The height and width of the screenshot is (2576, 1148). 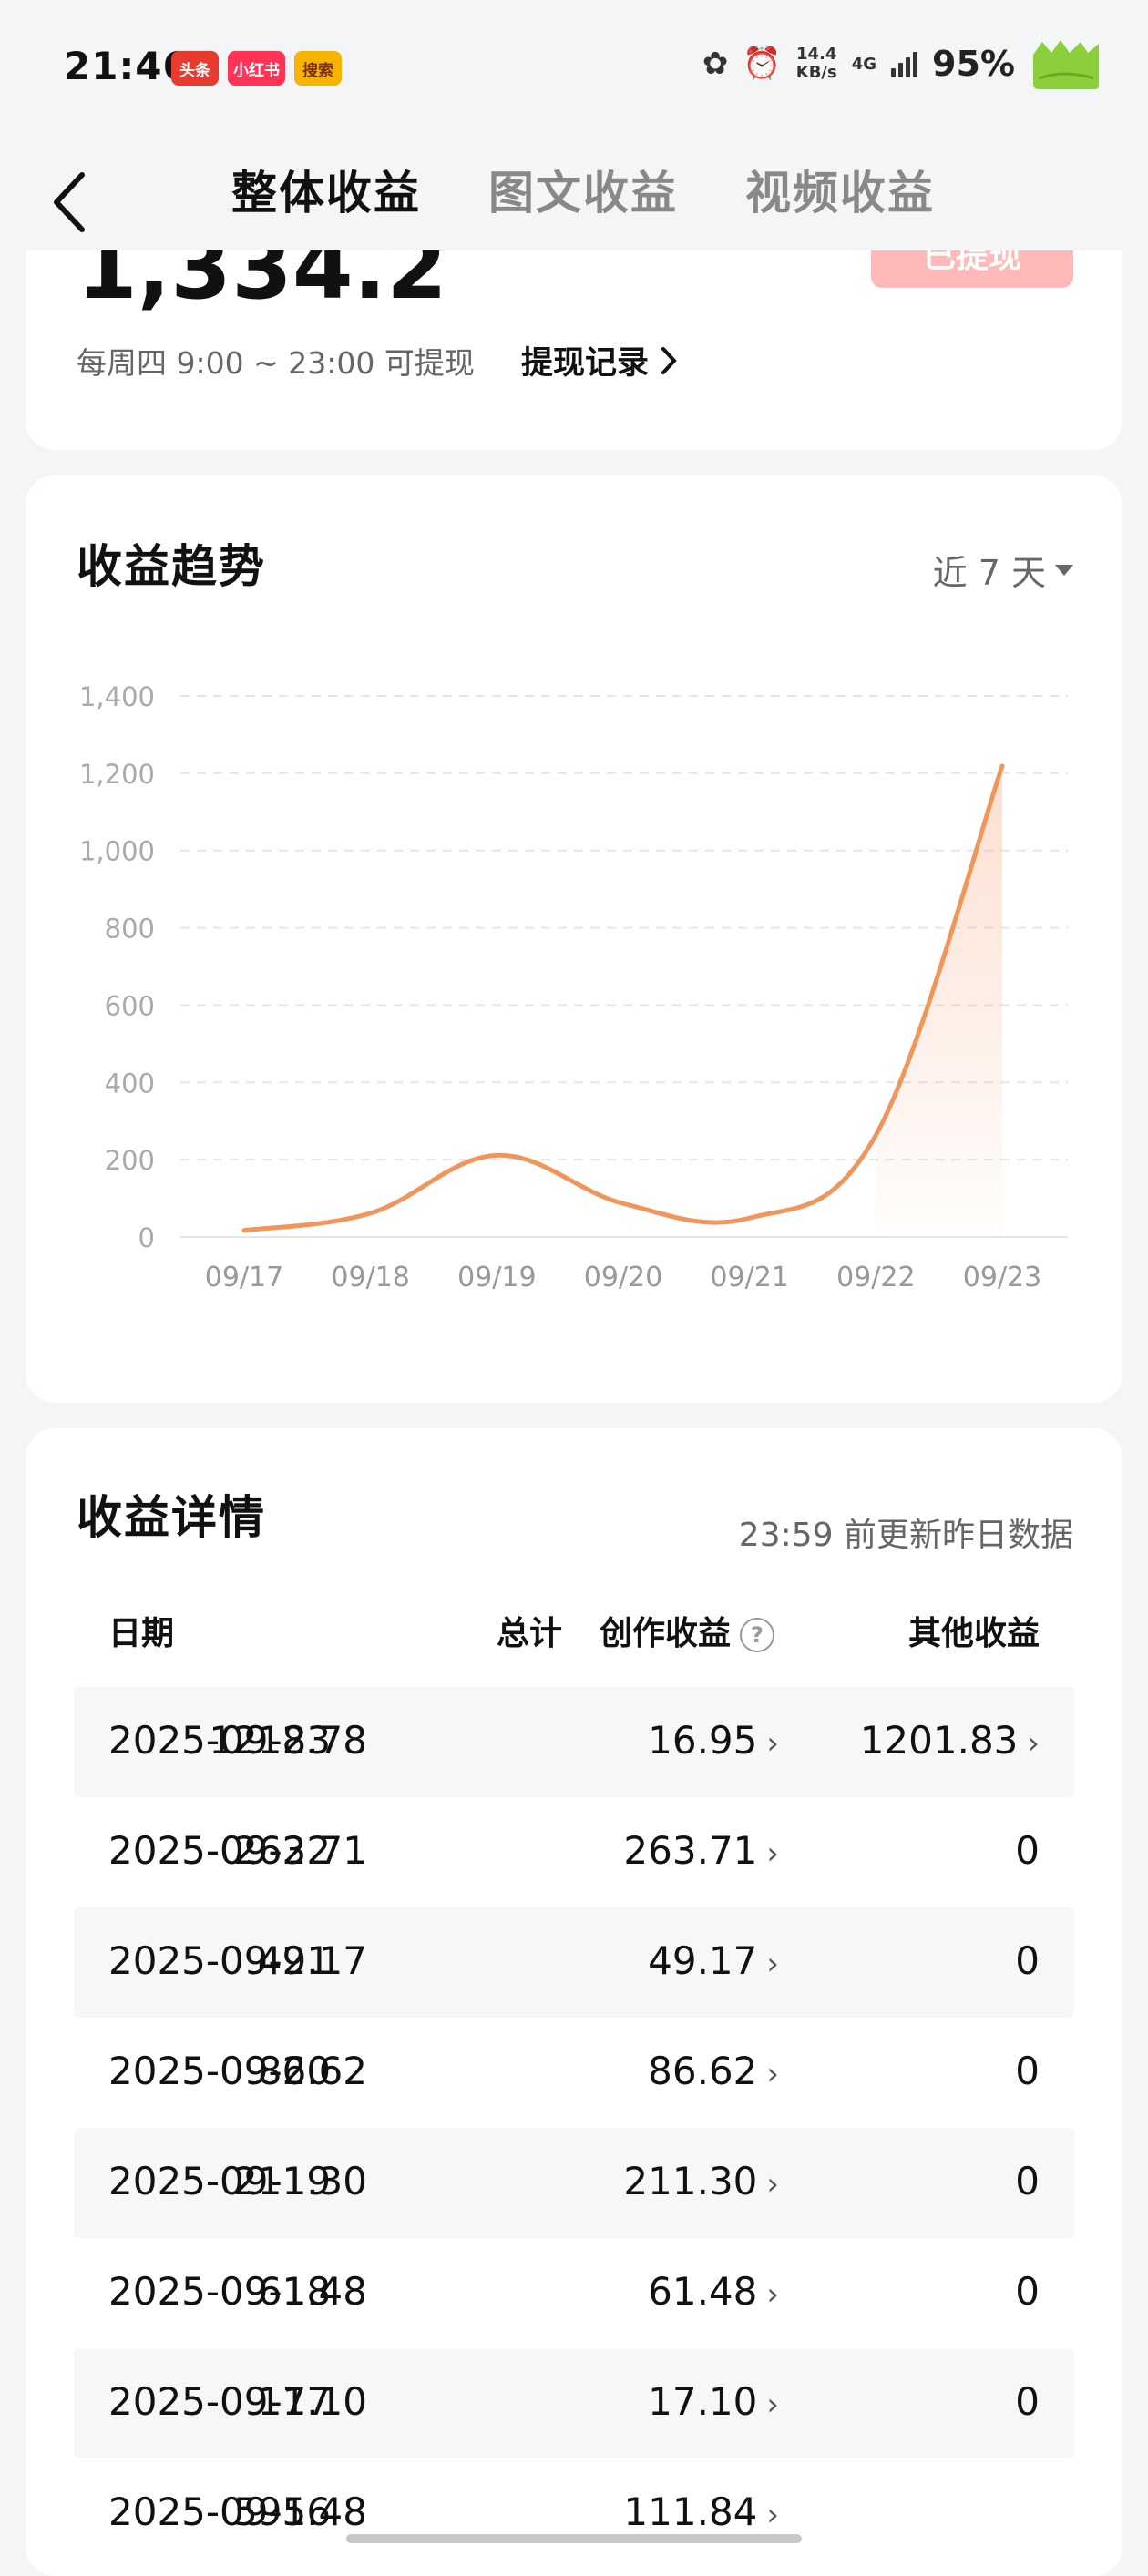 I want to click on col-header-other: 其他收益, so click(x=973, y=1633).